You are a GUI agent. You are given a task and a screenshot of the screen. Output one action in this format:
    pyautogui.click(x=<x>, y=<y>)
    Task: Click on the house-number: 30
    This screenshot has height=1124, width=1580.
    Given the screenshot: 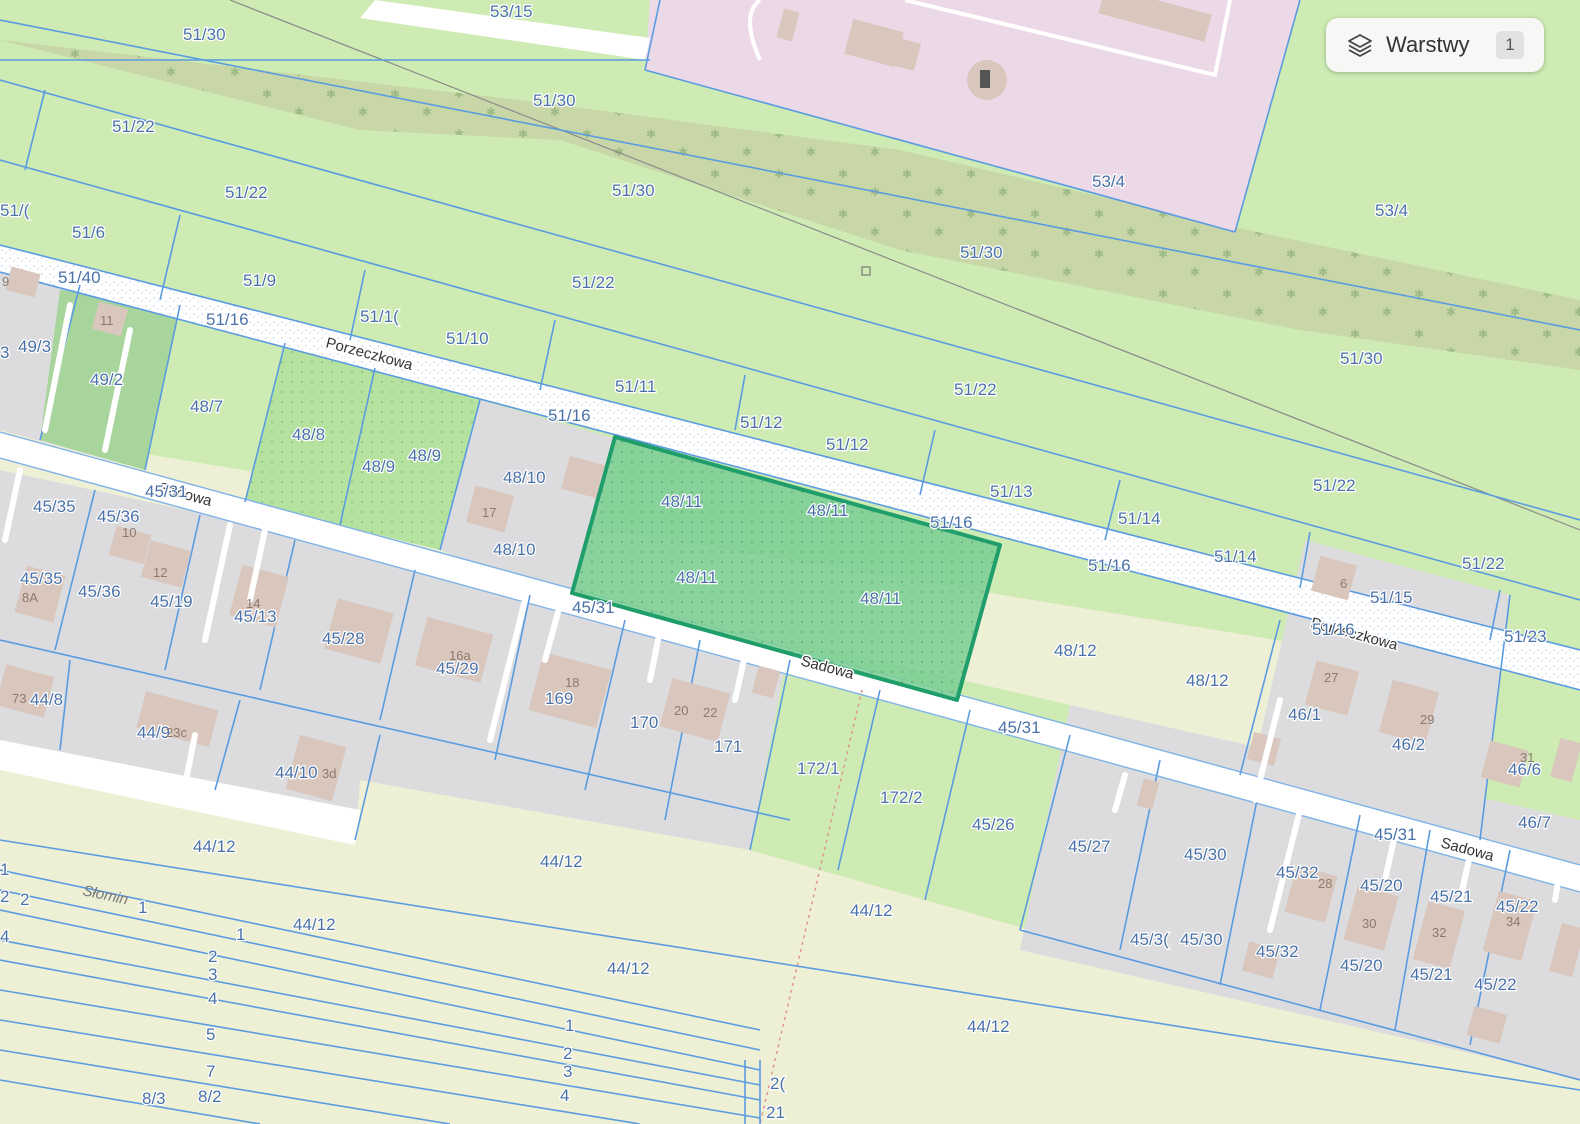 What is the action you would take?
    pyautogui.click(x=1369, y=923)
    